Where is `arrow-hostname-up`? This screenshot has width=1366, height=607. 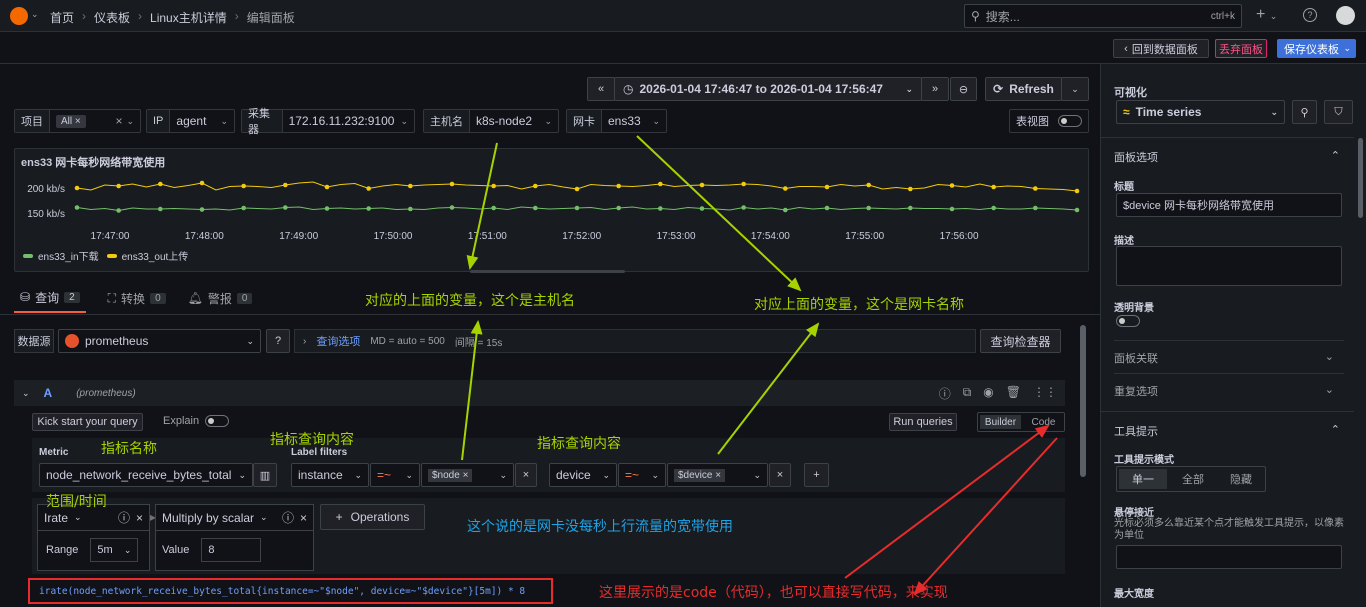 arrow-hostname-up is located at coordinates (482, 206).